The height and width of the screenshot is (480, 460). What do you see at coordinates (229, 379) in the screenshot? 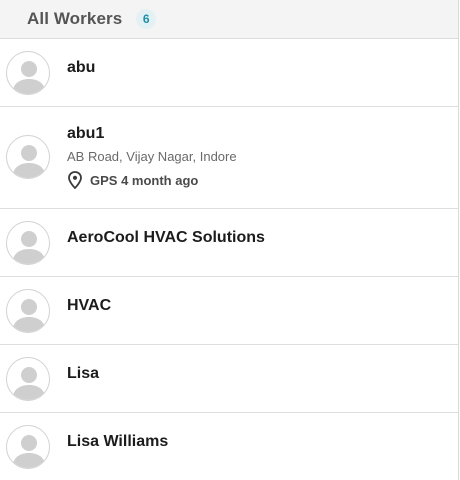
I see `worker-row-lisa: Lisa` at bounding box center [229, 379].